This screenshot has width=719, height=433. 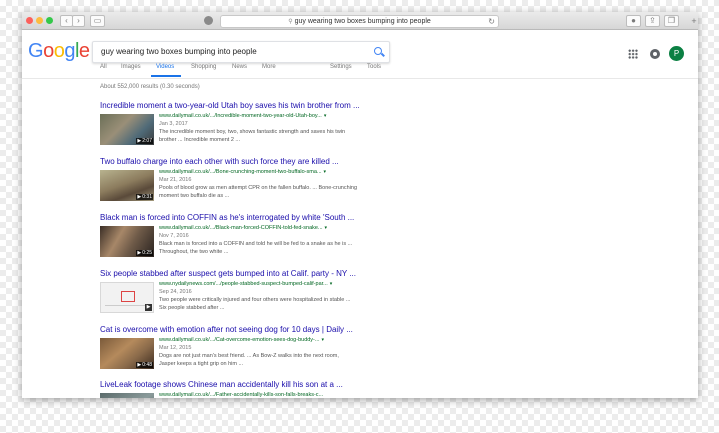 I want to click on download-icon: ●, so click(x=633, y=20).